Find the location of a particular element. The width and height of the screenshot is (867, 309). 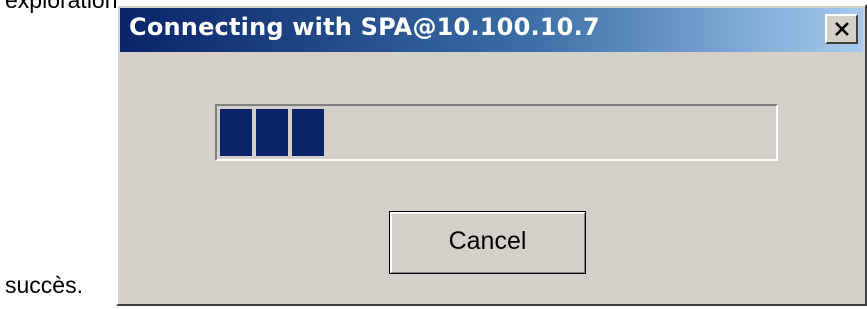

document-text-trailing-word: succès. is located at coordinates (44, 285).